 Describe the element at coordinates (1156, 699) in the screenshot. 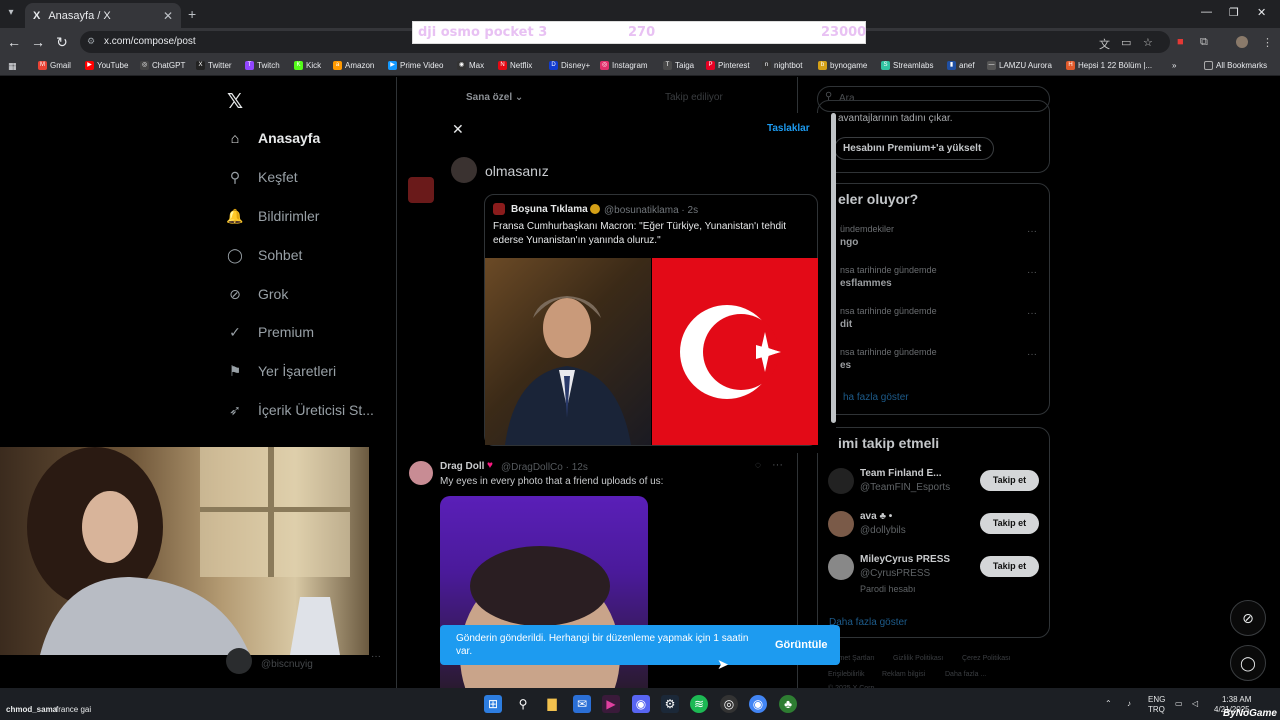

I see `lang-indicator: ENG` at that location.